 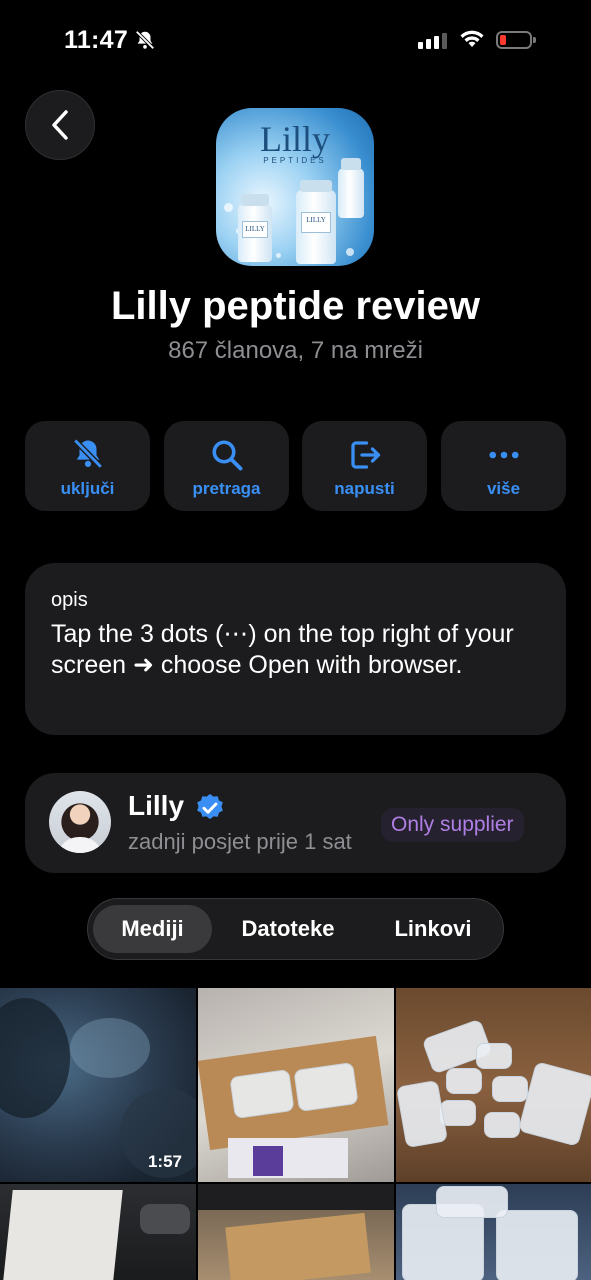 I want to click on leave-label: napusti, so click(x=364, y=488).